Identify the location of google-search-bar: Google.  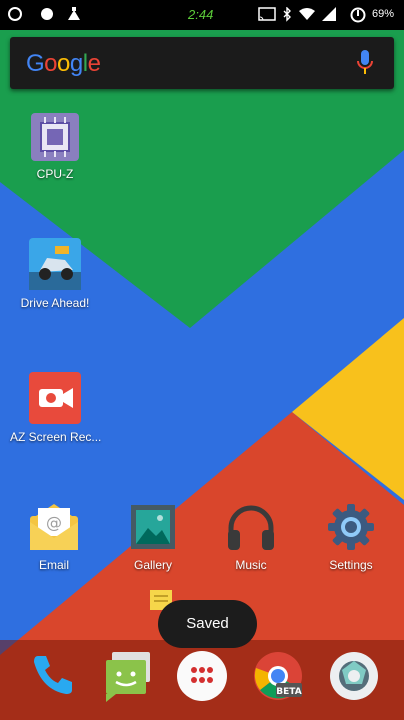
(202, 63).